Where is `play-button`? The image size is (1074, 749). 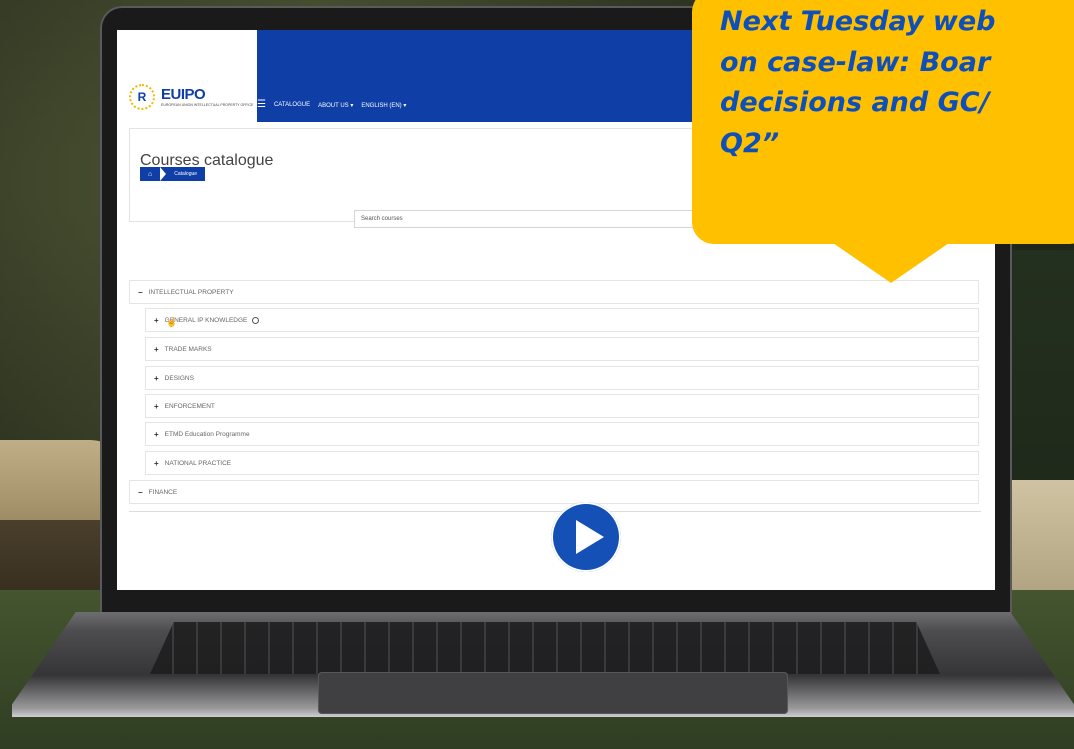
play-button is located at coordinates (586, 537).